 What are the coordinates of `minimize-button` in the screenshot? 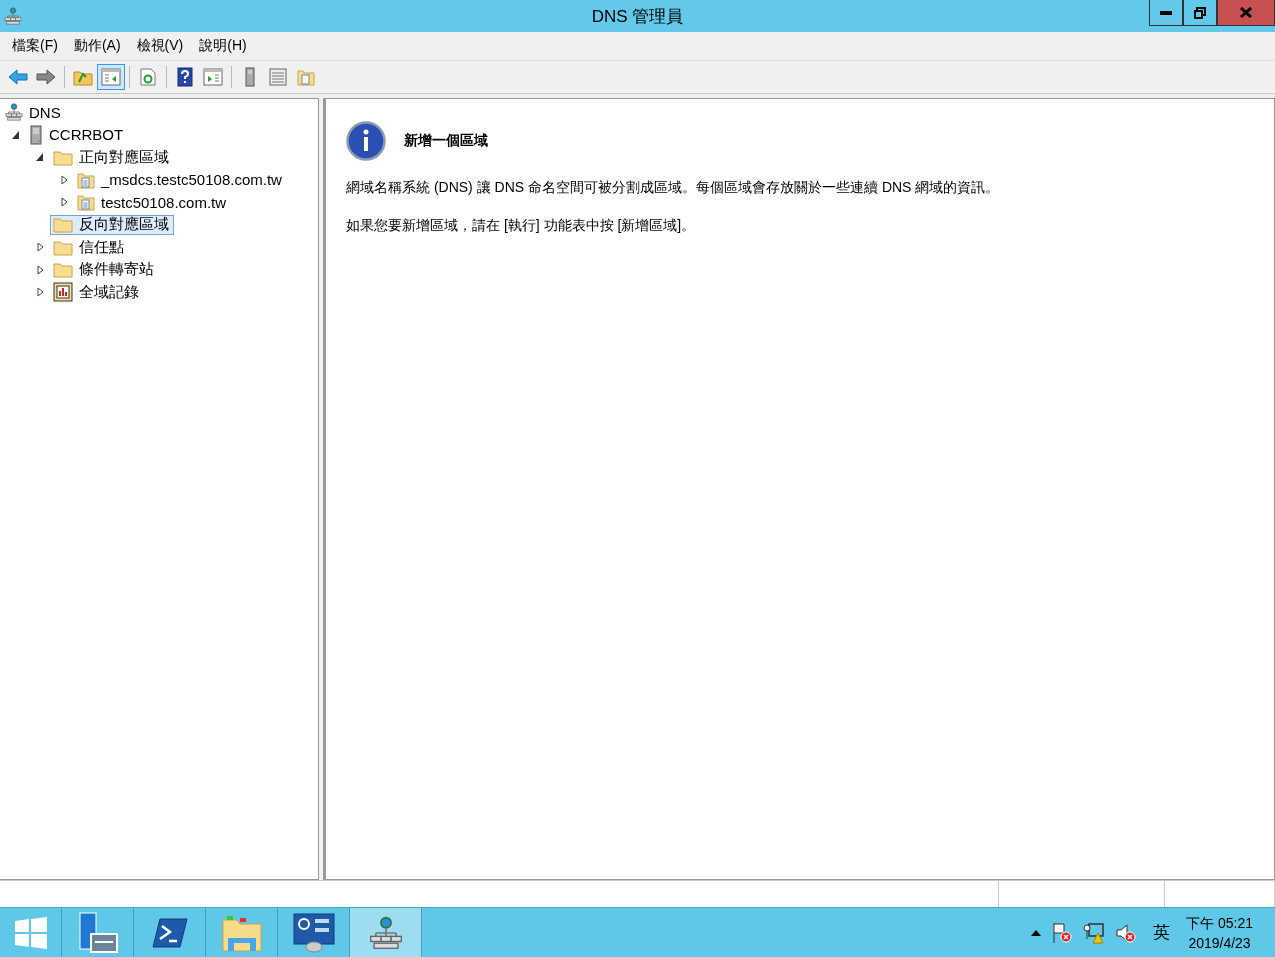 It's located at (1166, 13).